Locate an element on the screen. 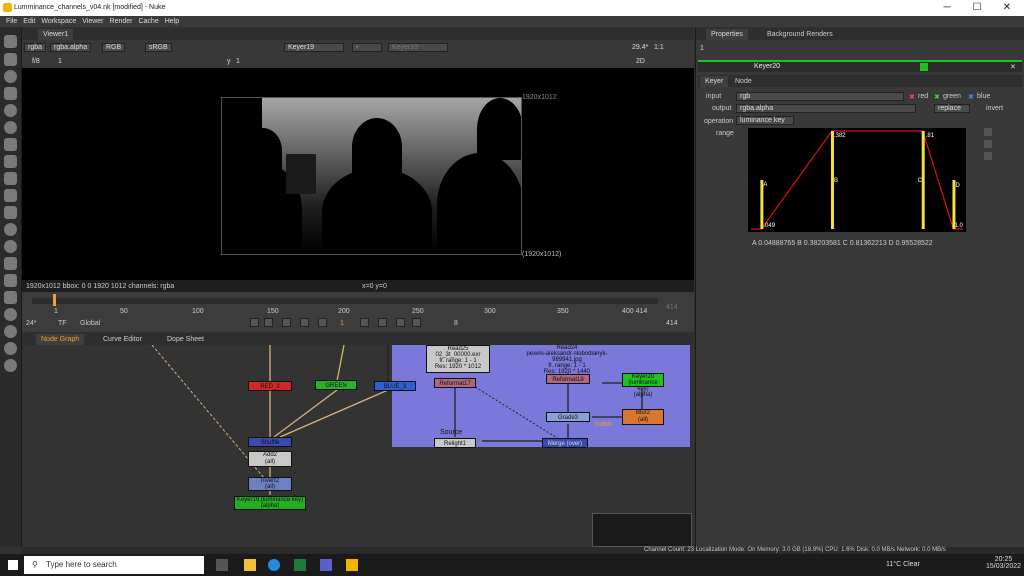  3d-tool-icon is located at coordinates (10, 195).